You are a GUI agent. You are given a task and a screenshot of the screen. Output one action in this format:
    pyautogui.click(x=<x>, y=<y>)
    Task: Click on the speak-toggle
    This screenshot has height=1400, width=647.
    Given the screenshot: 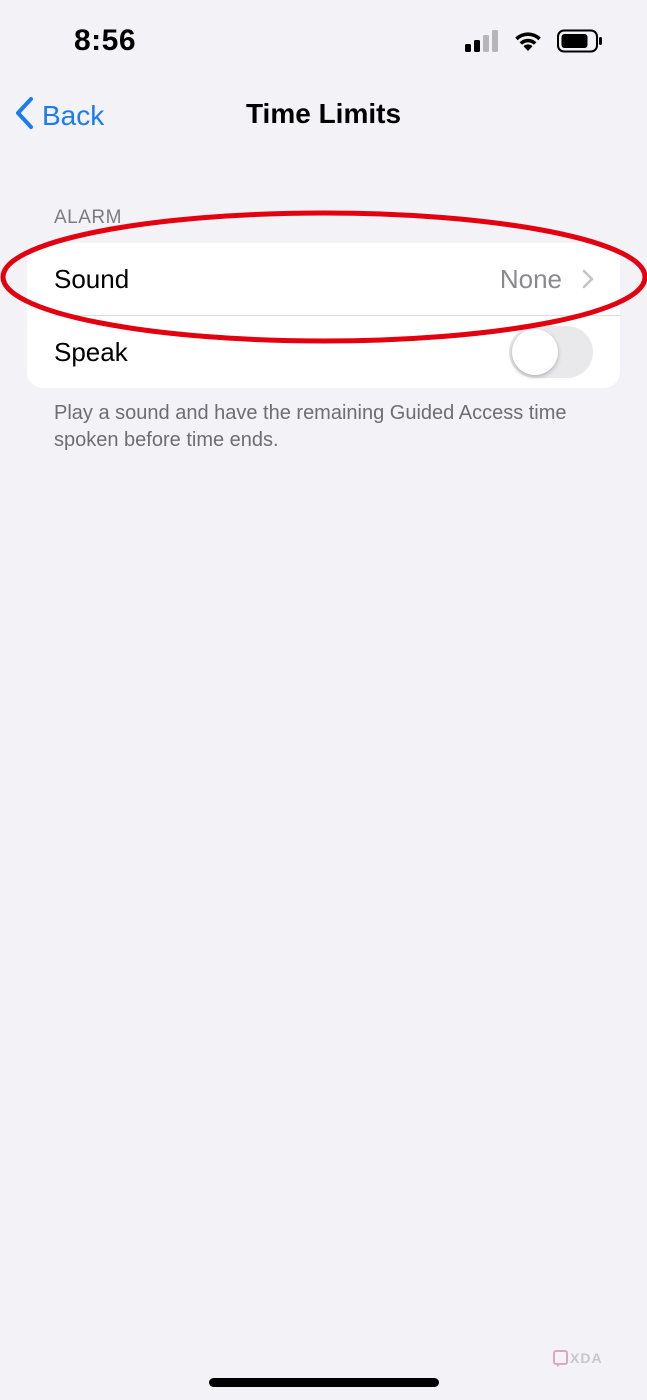 What is the action you would take?
    pyautogui.click(x=551, y=352)
    